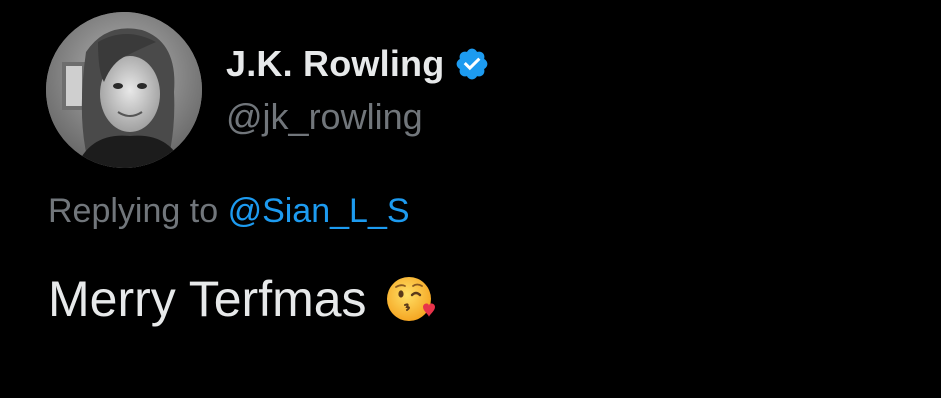 The image size is (941, 398). Describe the element at coordinates (207, 299) in the screenshot. I see `tweet-text: Merry Terfmas` at that location.